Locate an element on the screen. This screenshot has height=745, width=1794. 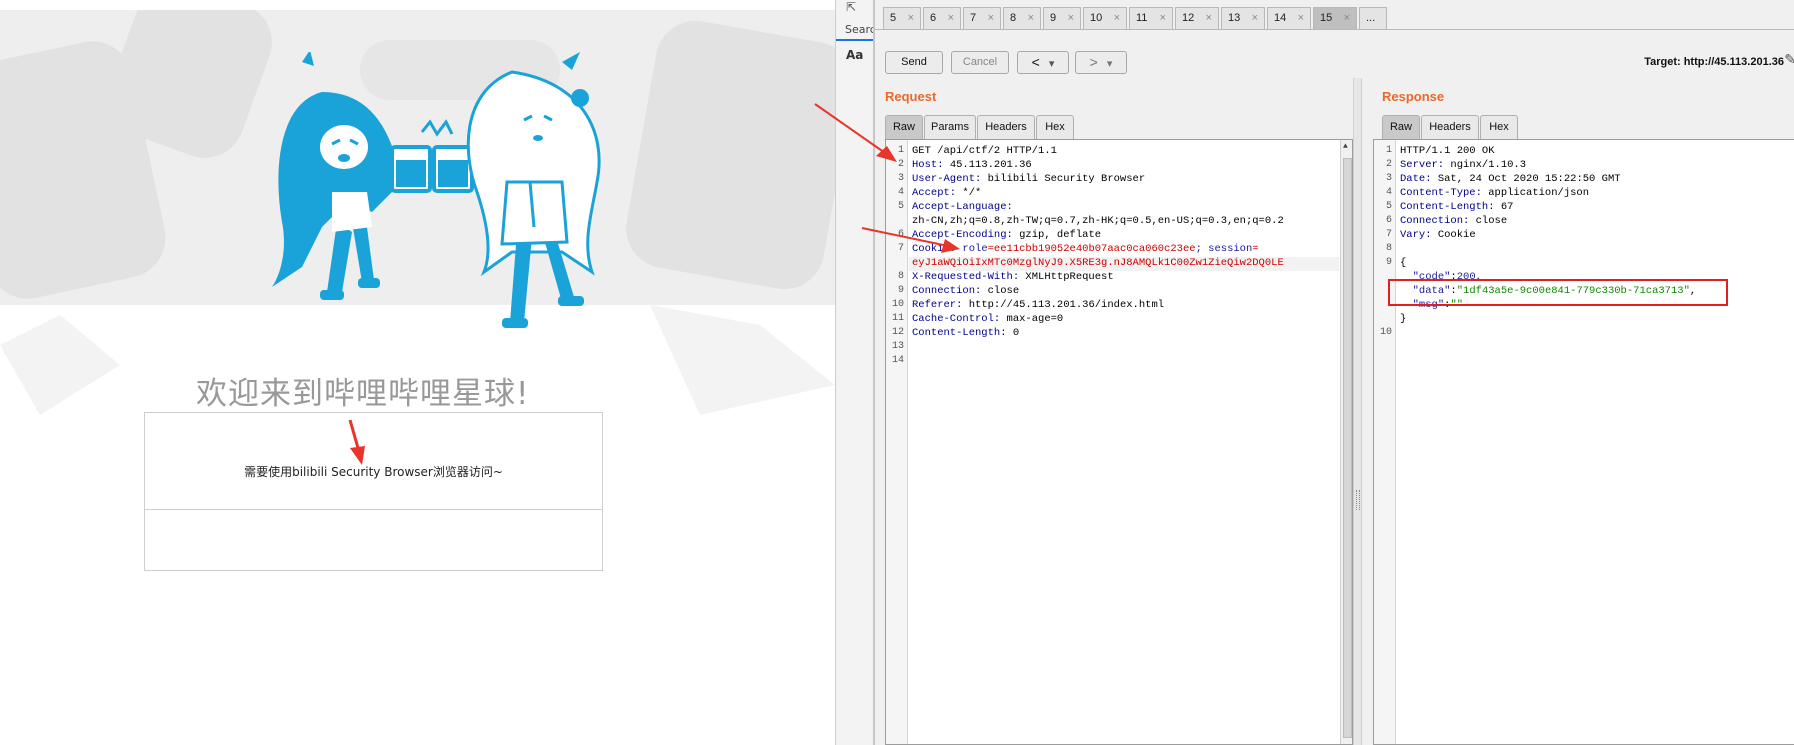
header-server: Server: nginx/1.10.3 is located at coordinates (1463, 165).